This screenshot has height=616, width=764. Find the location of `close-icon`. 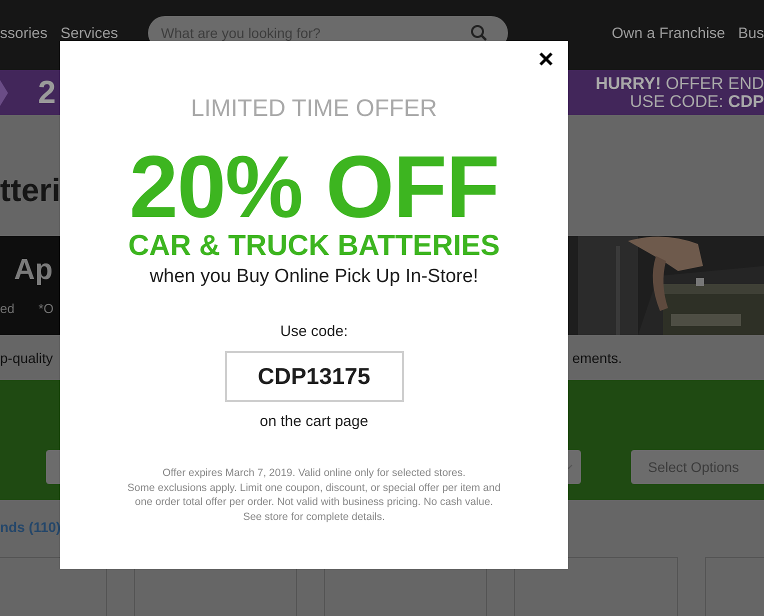

close-icon is located at coordinates (546, 59).